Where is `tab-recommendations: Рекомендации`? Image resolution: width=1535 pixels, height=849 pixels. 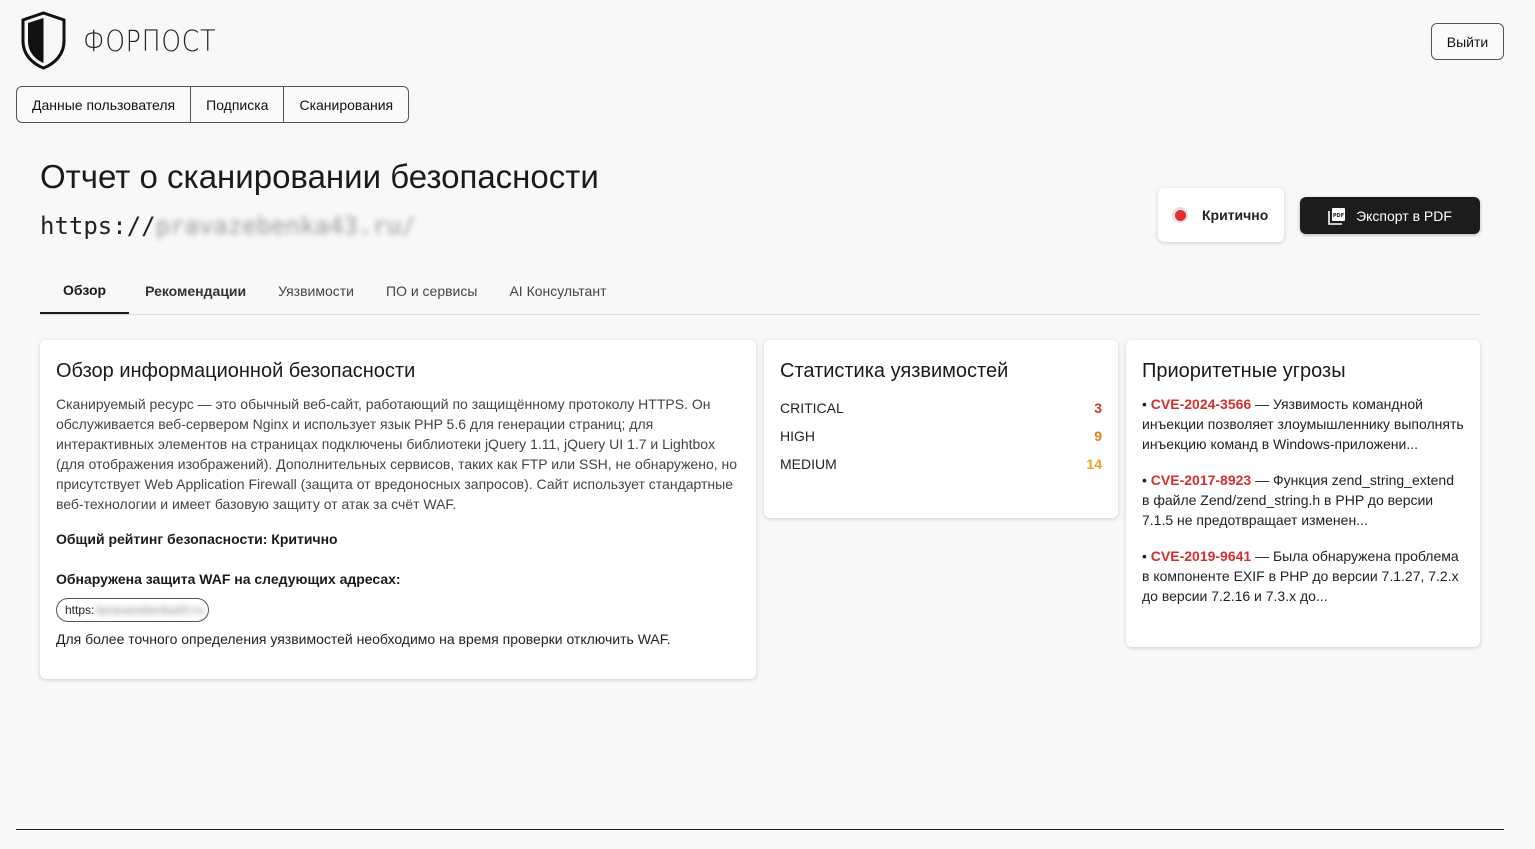
tab-recommendations: Рекомендации is located at coordinates (195, 291).